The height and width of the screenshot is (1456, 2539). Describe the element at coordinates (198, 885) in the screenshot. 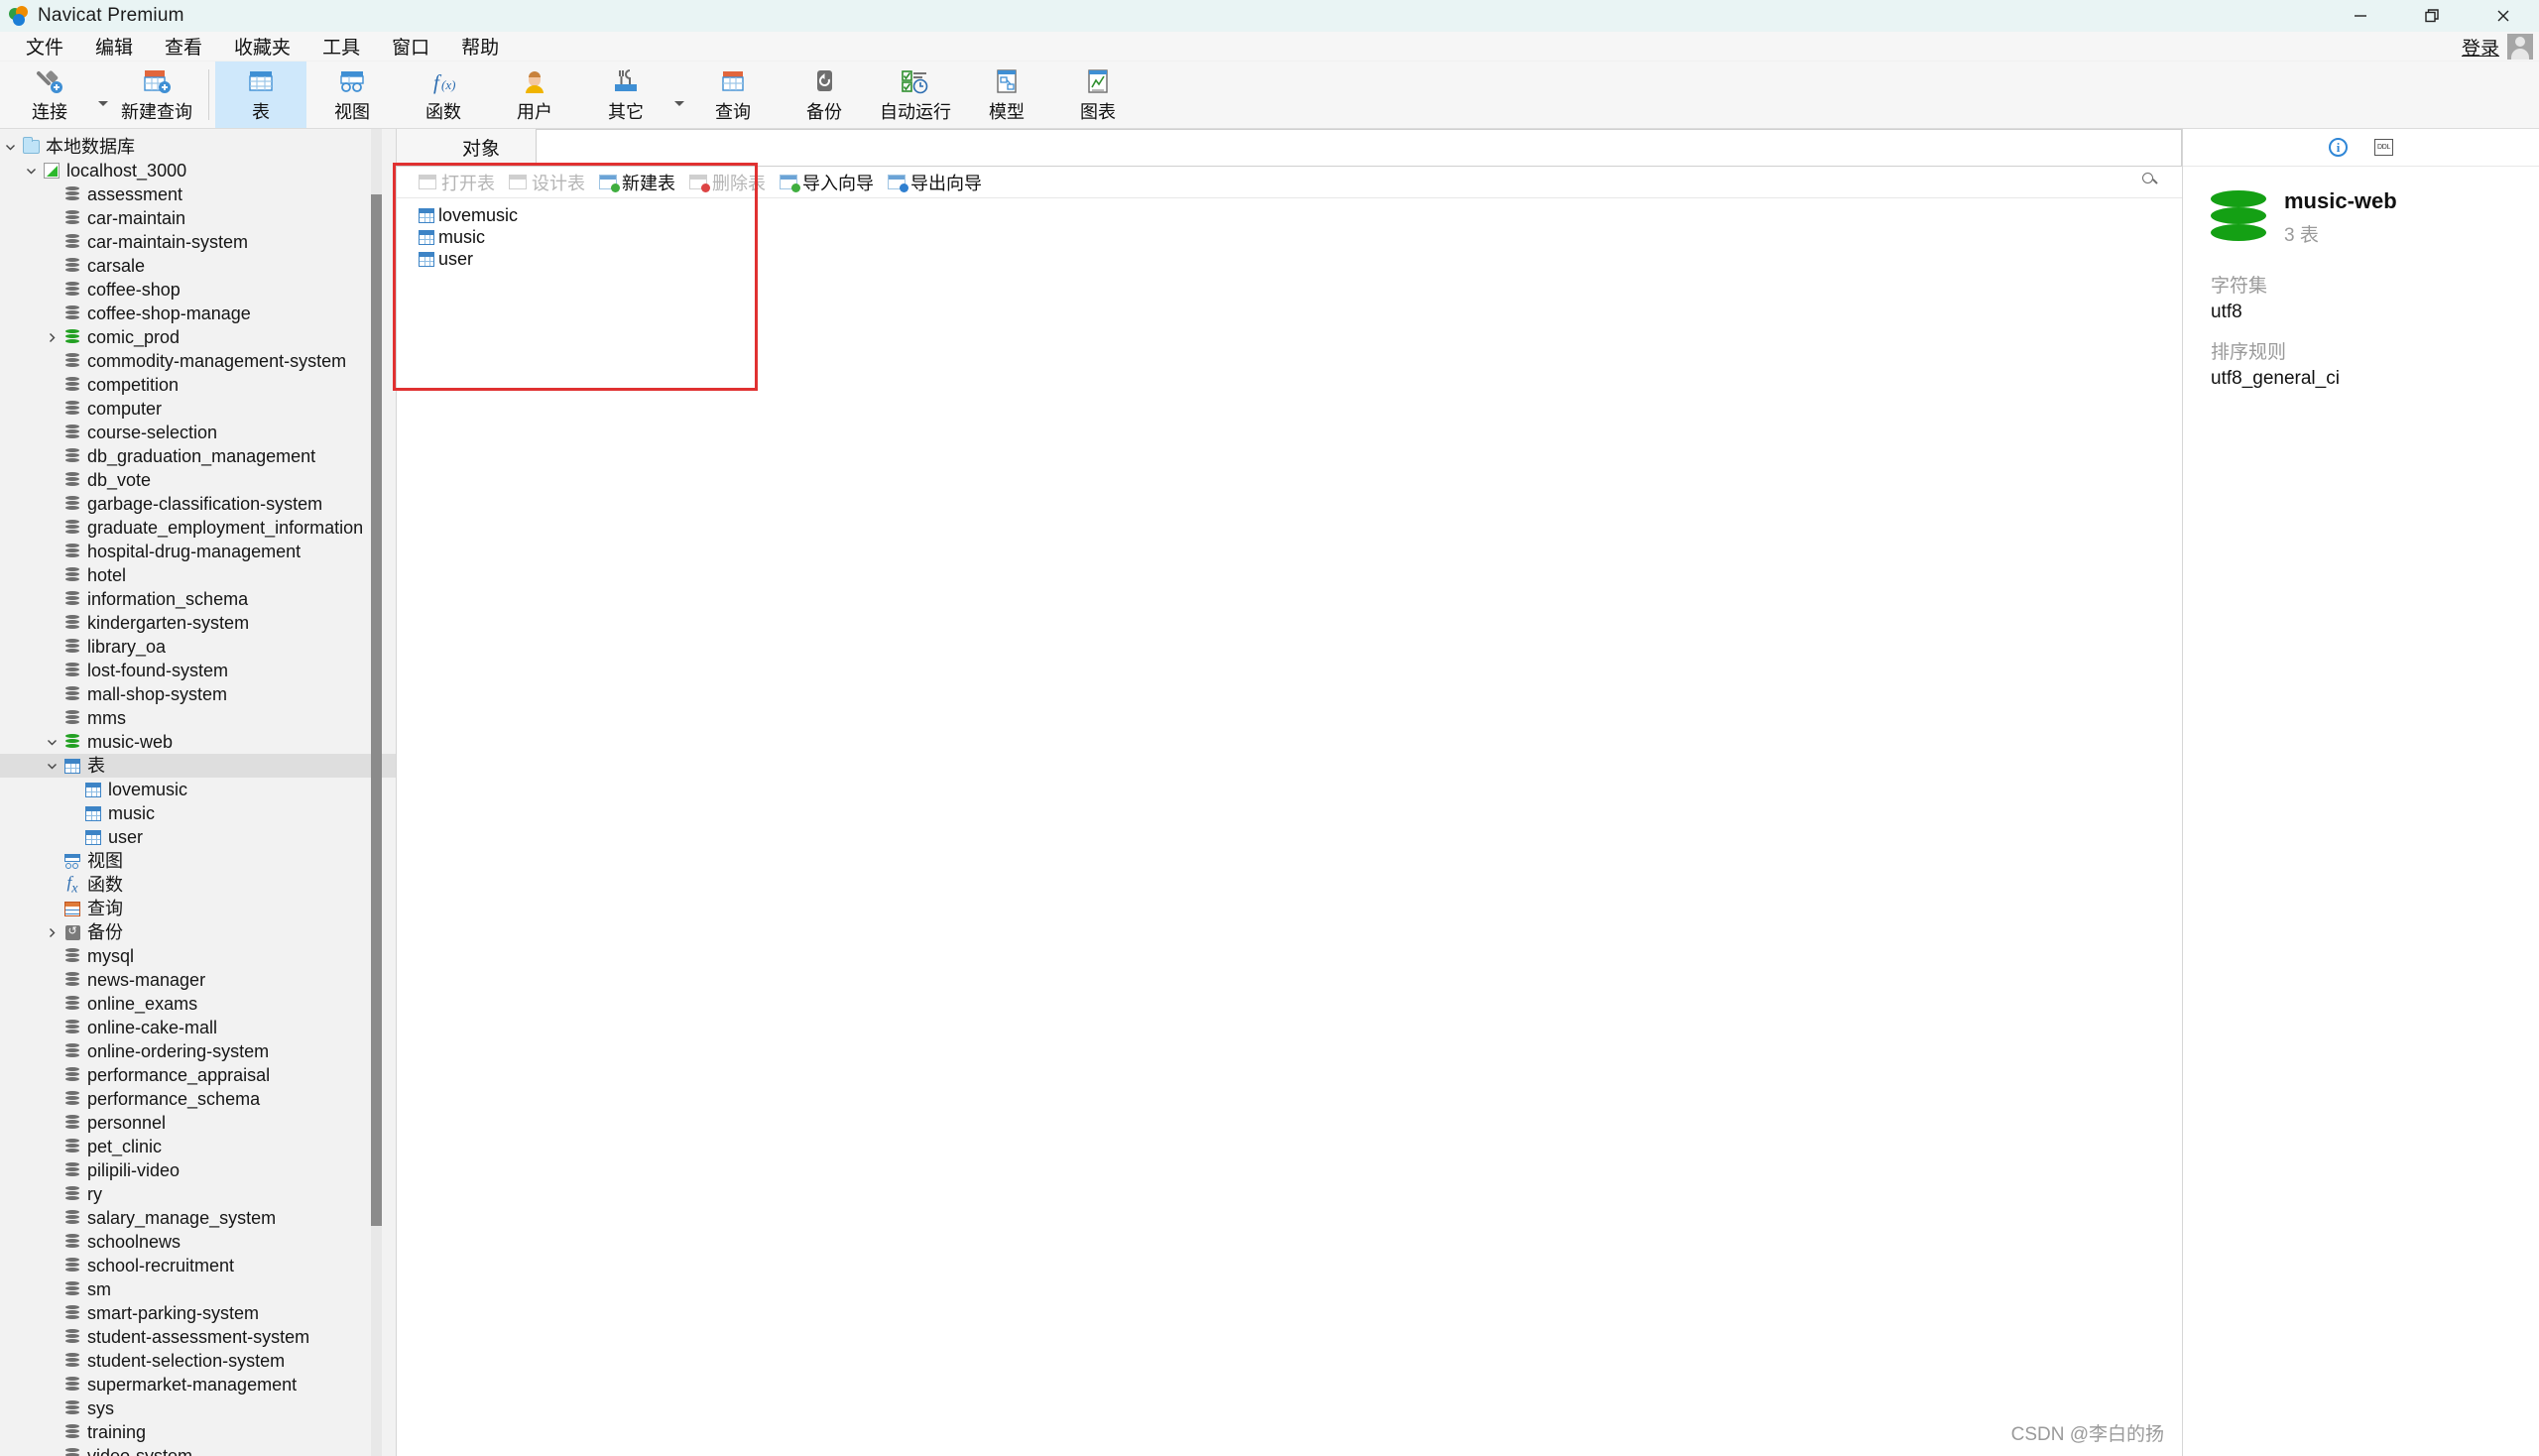

I see `tree-item-child-5: fx 函数` at that location.